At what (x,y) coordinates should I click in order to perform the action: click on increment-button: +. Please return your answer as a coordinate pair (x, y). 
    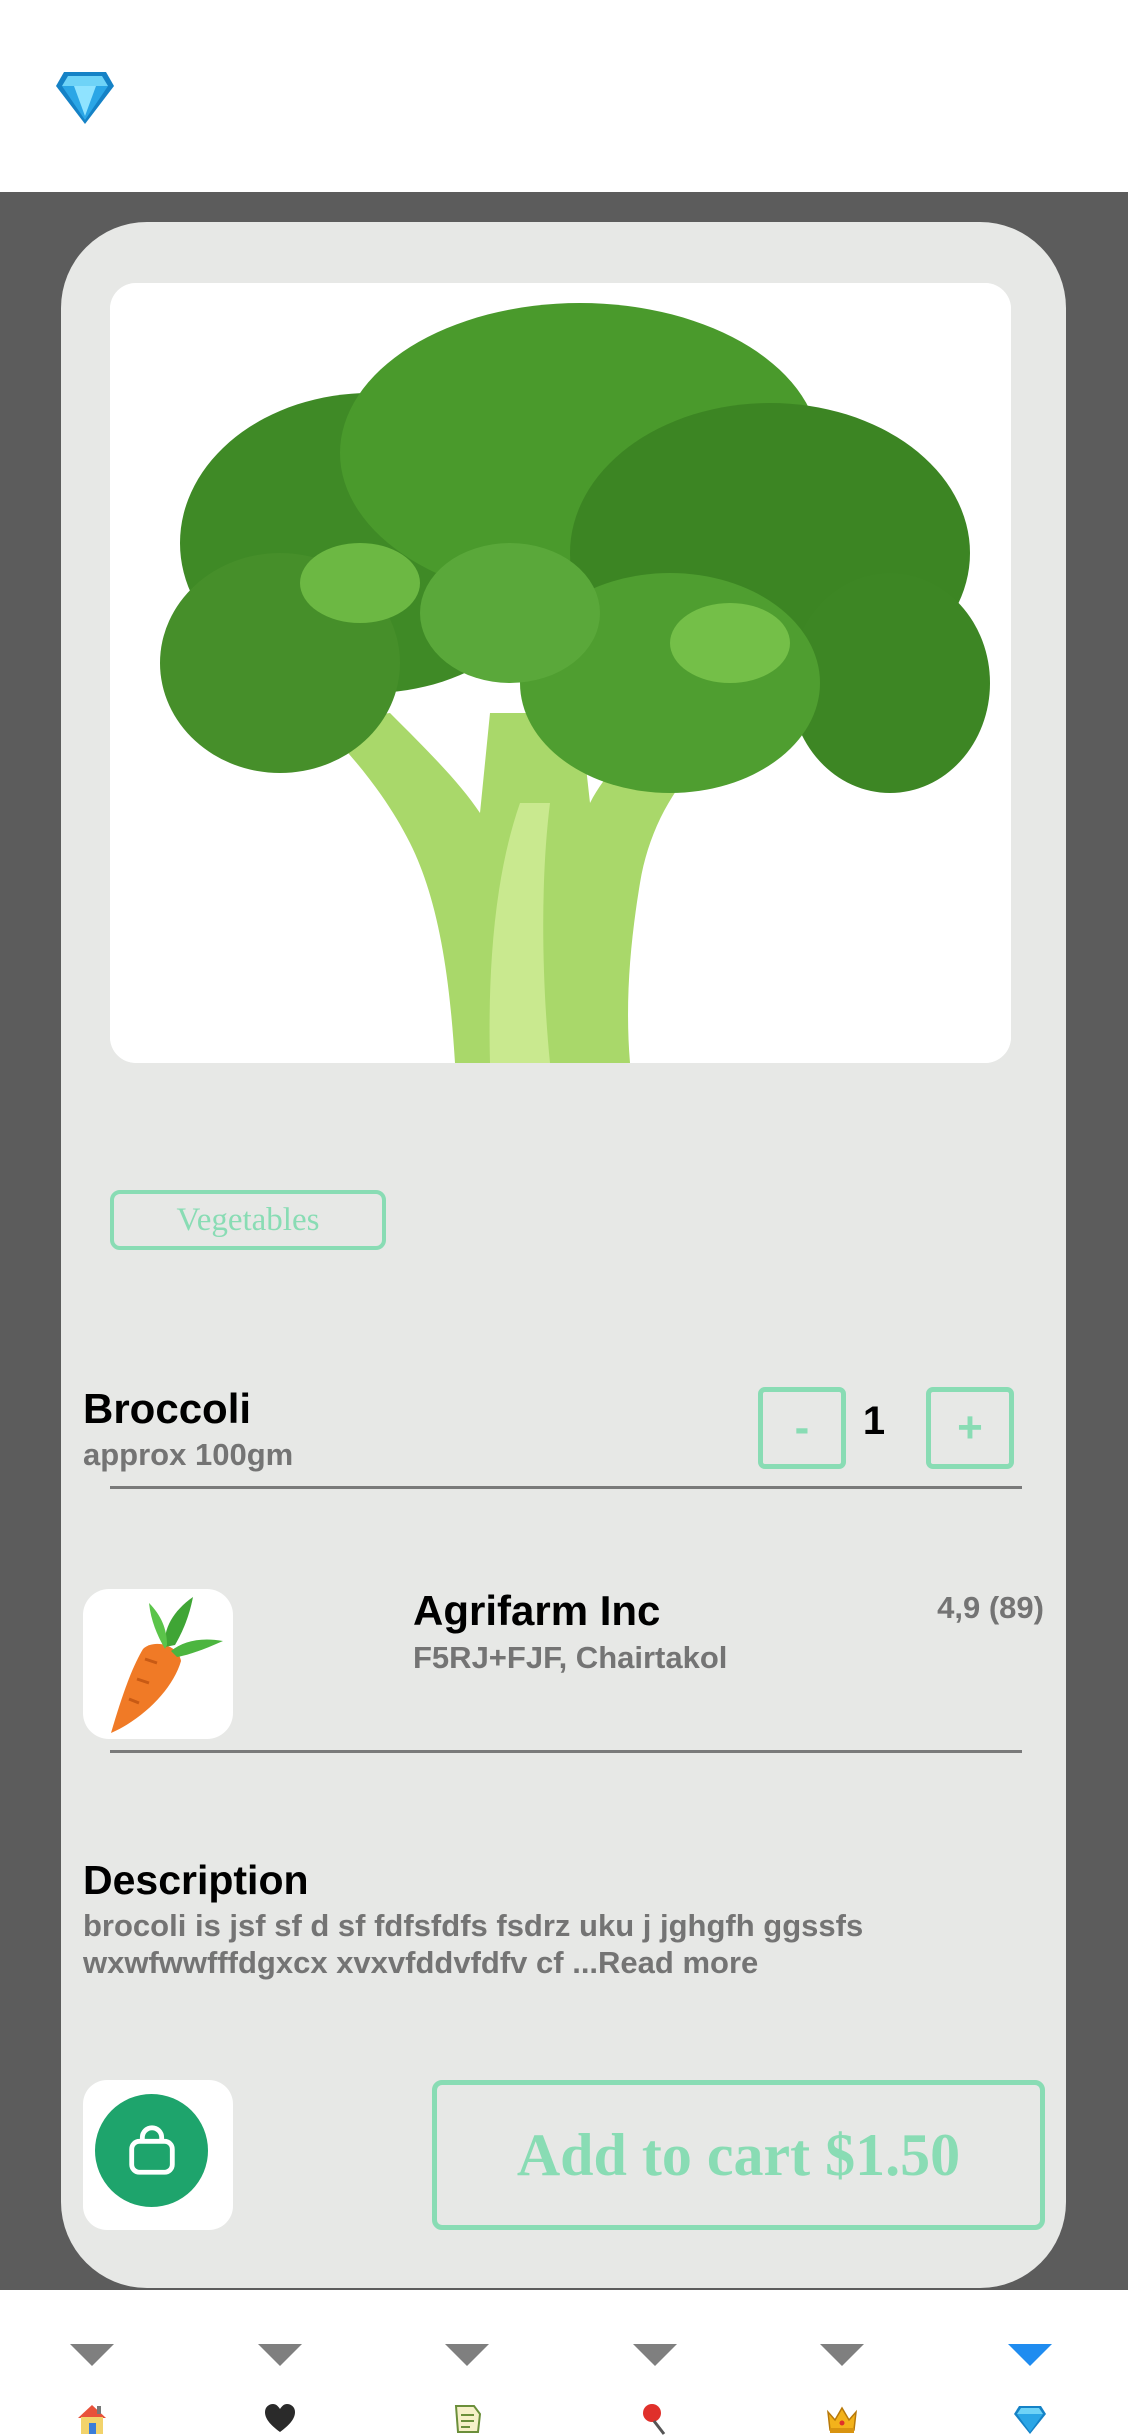
    Looking at the image, I should click on (970, 1428).